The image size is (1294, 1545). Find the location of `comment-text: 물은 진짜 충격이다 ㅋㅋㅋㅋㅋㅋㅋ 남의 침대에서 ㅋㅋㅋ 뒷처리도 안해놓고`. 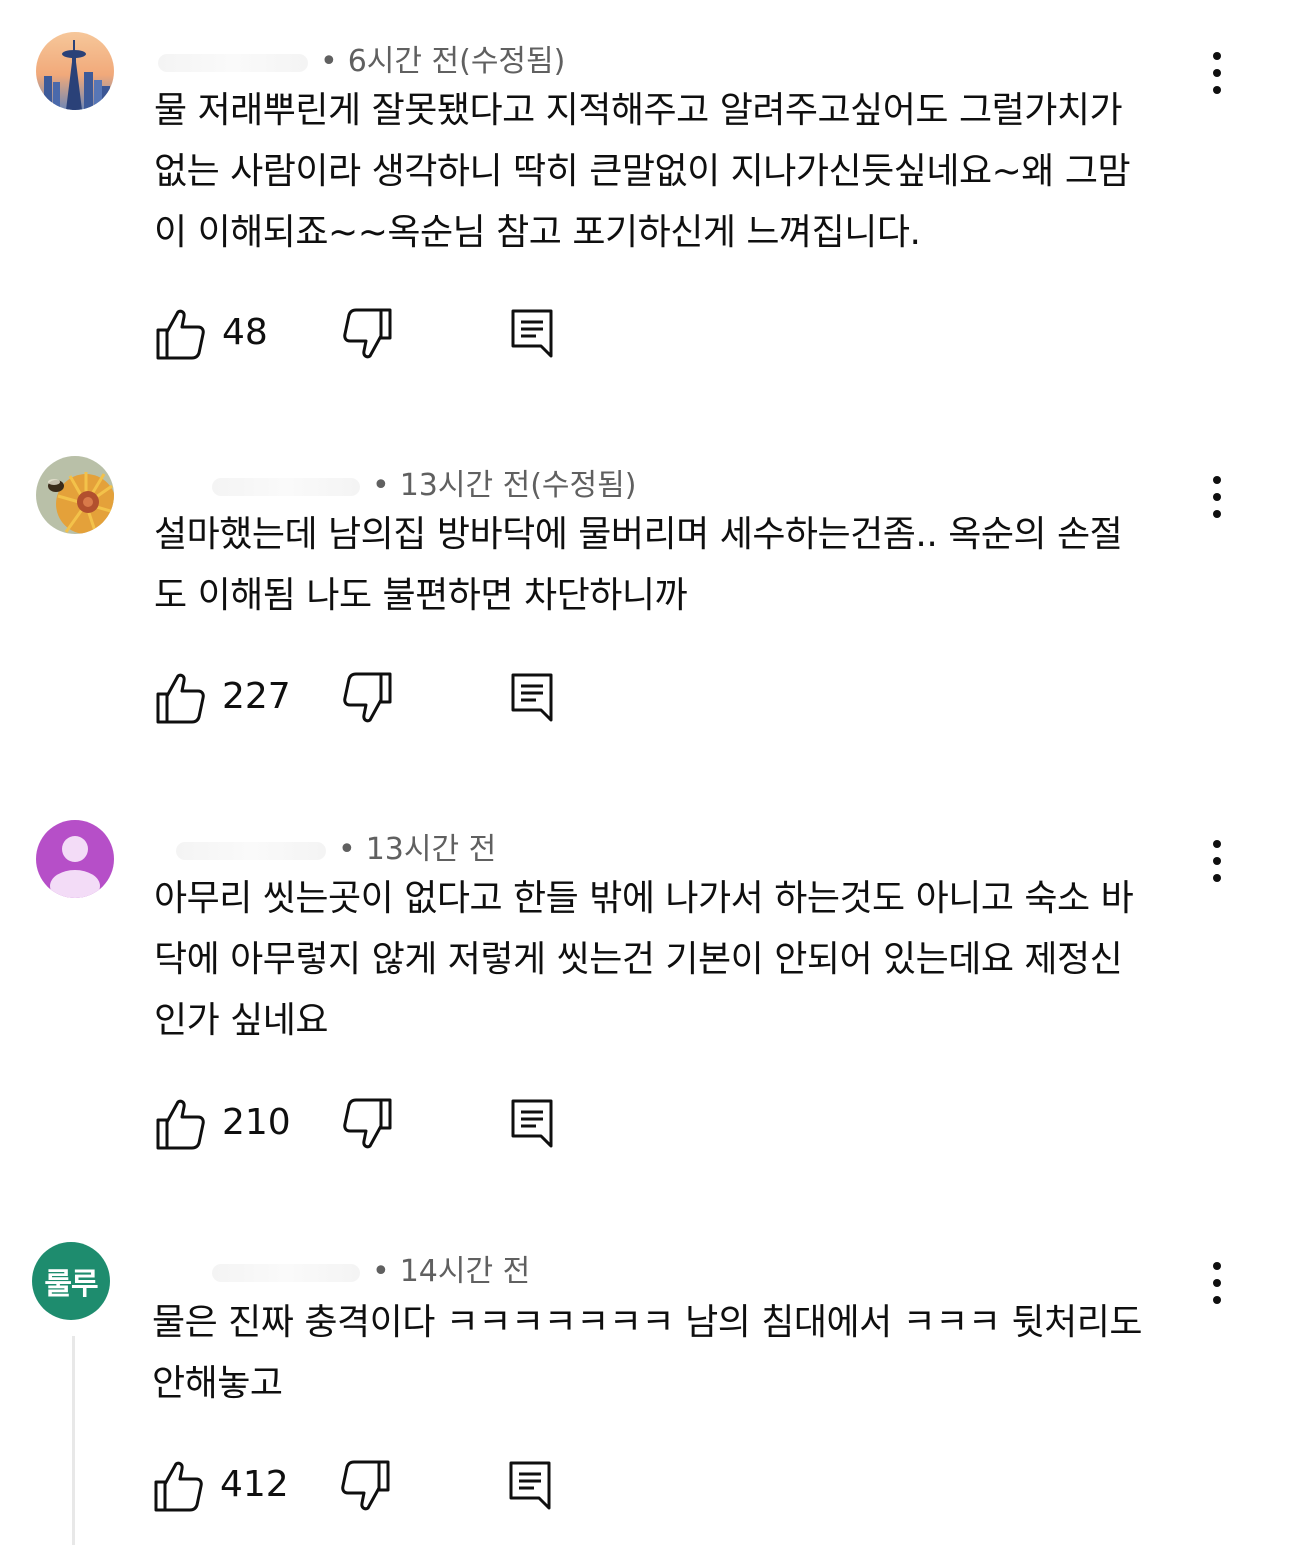

comment-text: 물은 진짜 충격이다 ㅋㅋㅋㅋㅋㅋㅋ 남의 침대에서 ㅋㅋㅋ 뒷처리도 안해놓고 is located at coordinates (647, 1353).